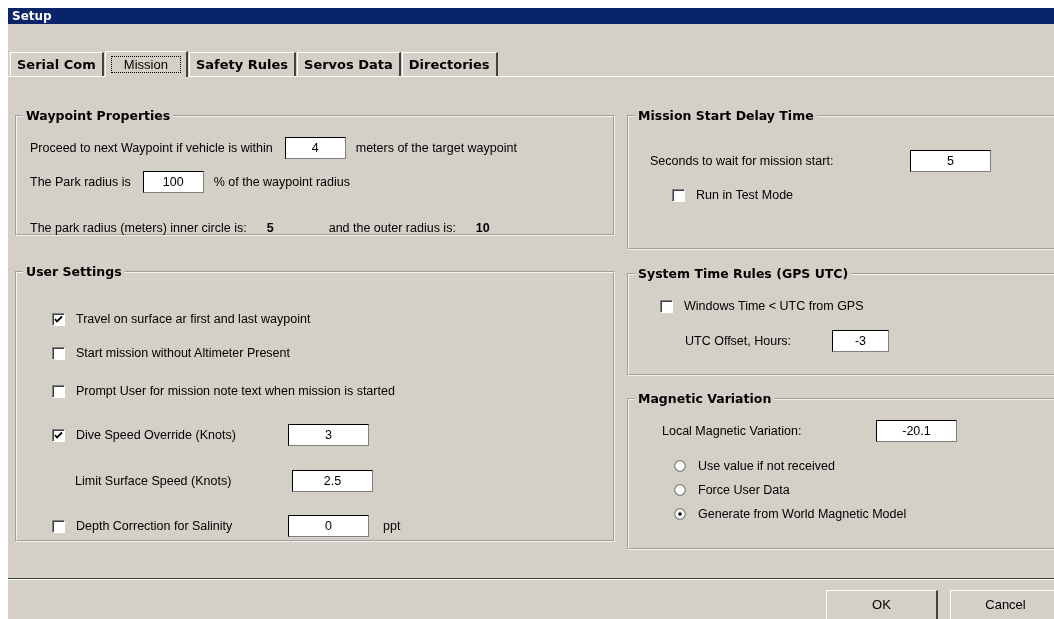 The image size is (1054, 619). Describe the element at coordinates (193, 319) in the screenshot. I see `checkbox-label: Travel on surface ar first and last waypoint` at that location.